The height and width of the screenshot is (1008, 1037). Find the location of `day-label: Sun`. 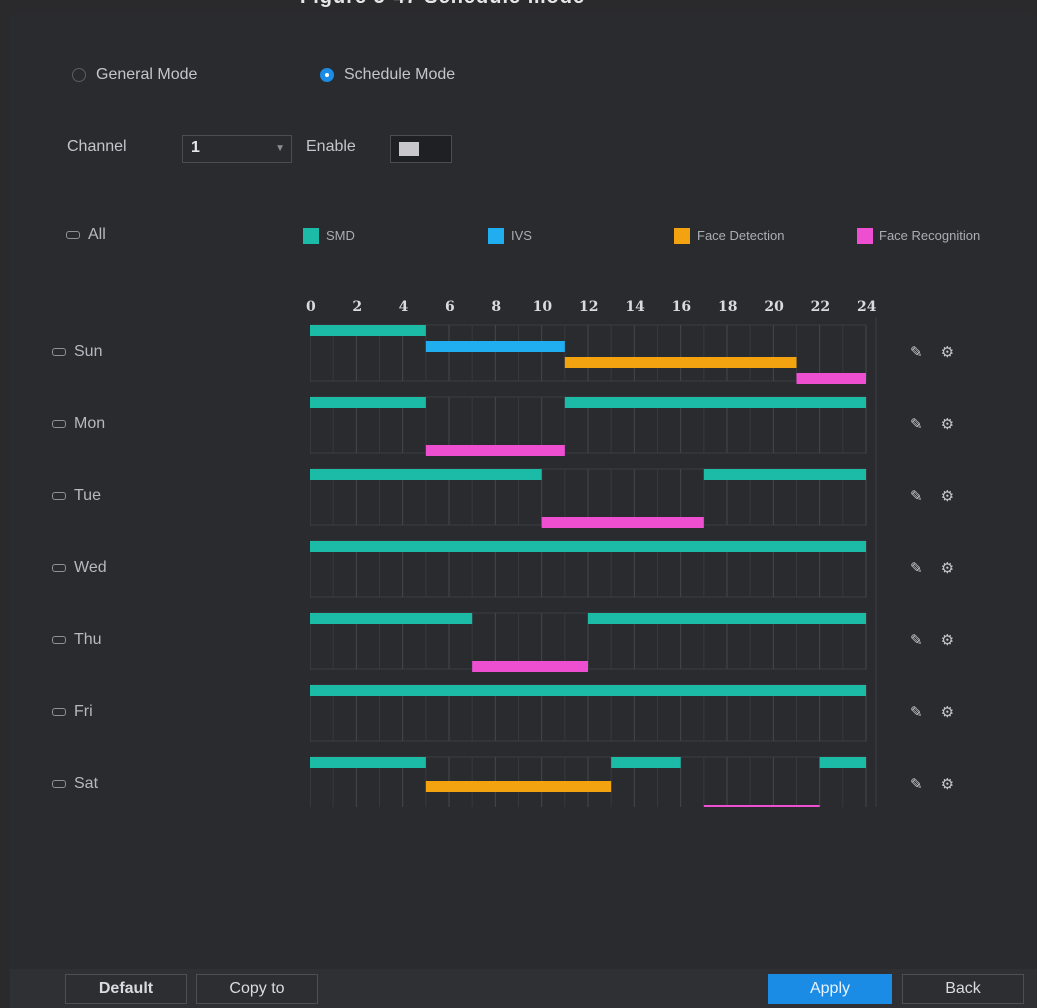

day-label: Sun is located at coordinates (88, 351).